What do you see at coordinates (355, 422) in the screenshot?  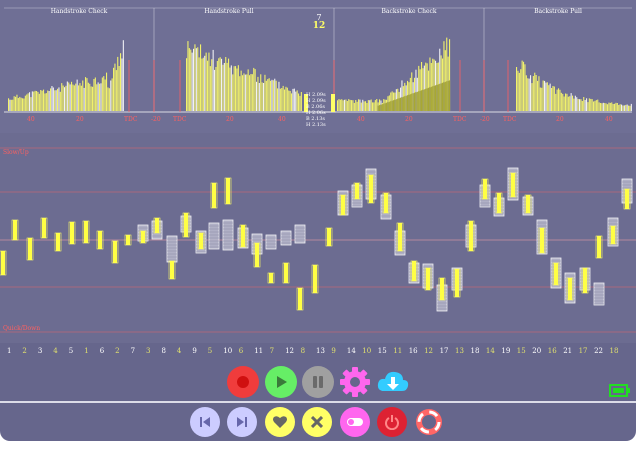 I see `toggle-button` at bounding box center [355, 422].